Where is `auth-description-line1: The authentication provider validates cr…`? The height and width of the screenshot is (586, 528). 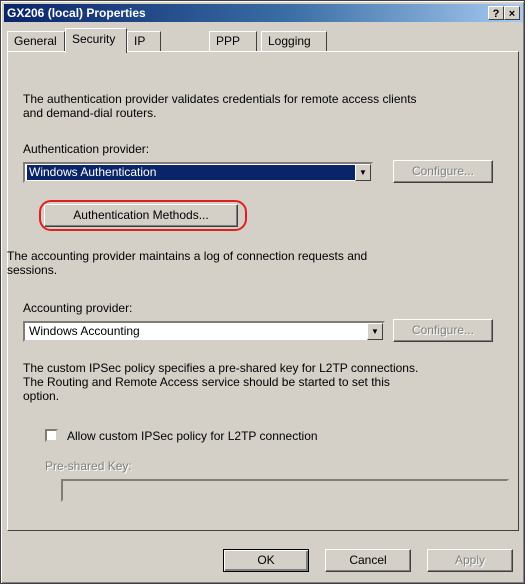 auth-description-line1: The authentication provider validates cr… is located at coordinates (220, 99).